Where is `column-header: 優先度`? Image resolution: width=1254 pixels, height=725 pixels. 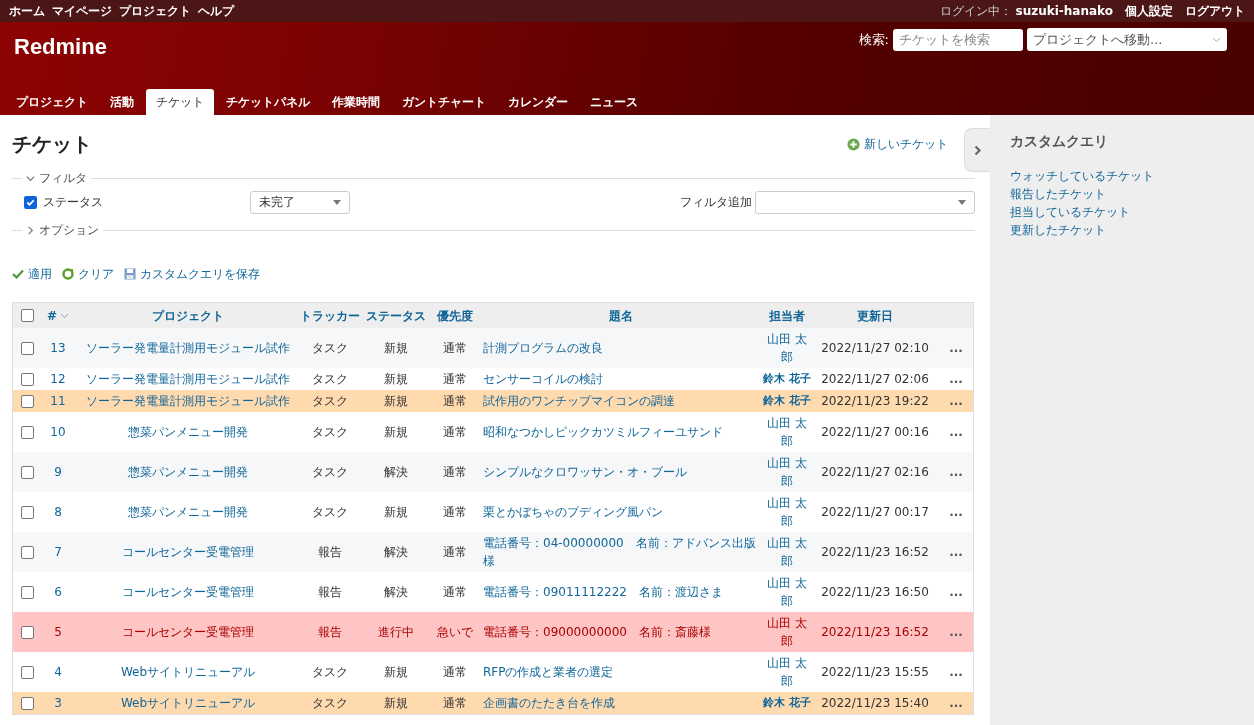
column-header: 優先度 is located at coordinates (455, 315).